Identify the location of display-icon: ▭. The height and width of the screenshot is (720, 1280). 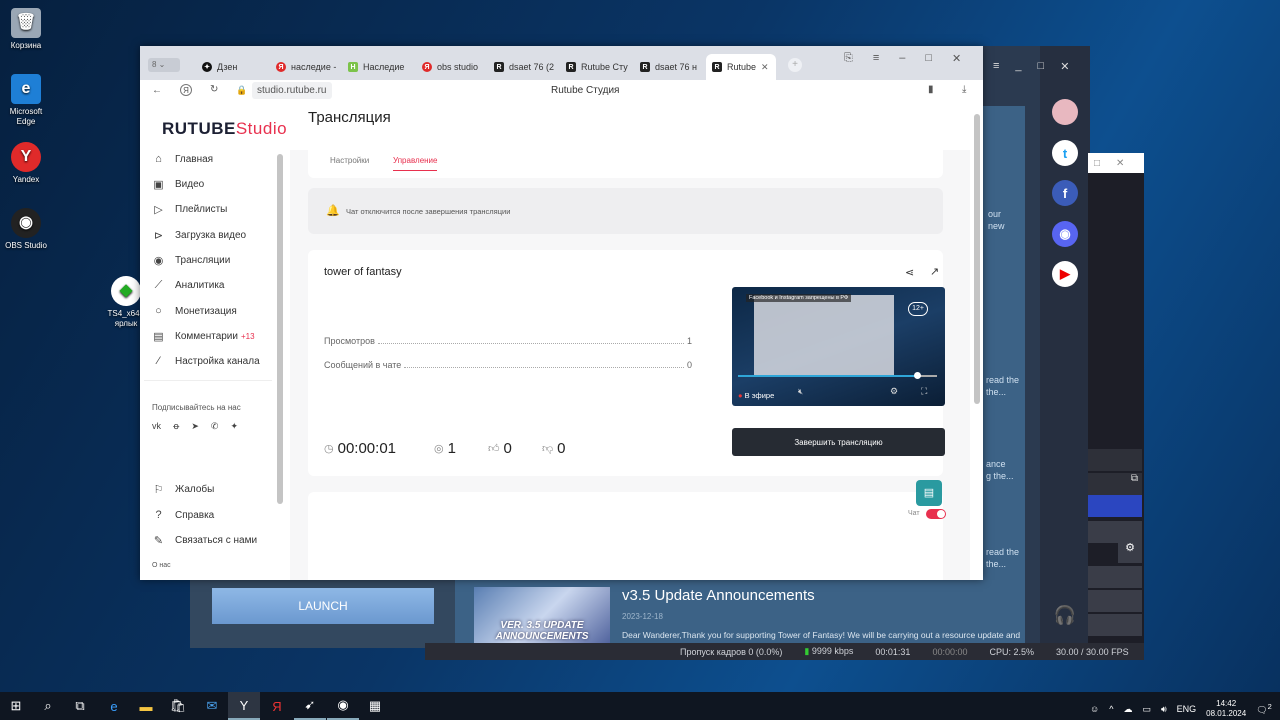
(1146, 709).